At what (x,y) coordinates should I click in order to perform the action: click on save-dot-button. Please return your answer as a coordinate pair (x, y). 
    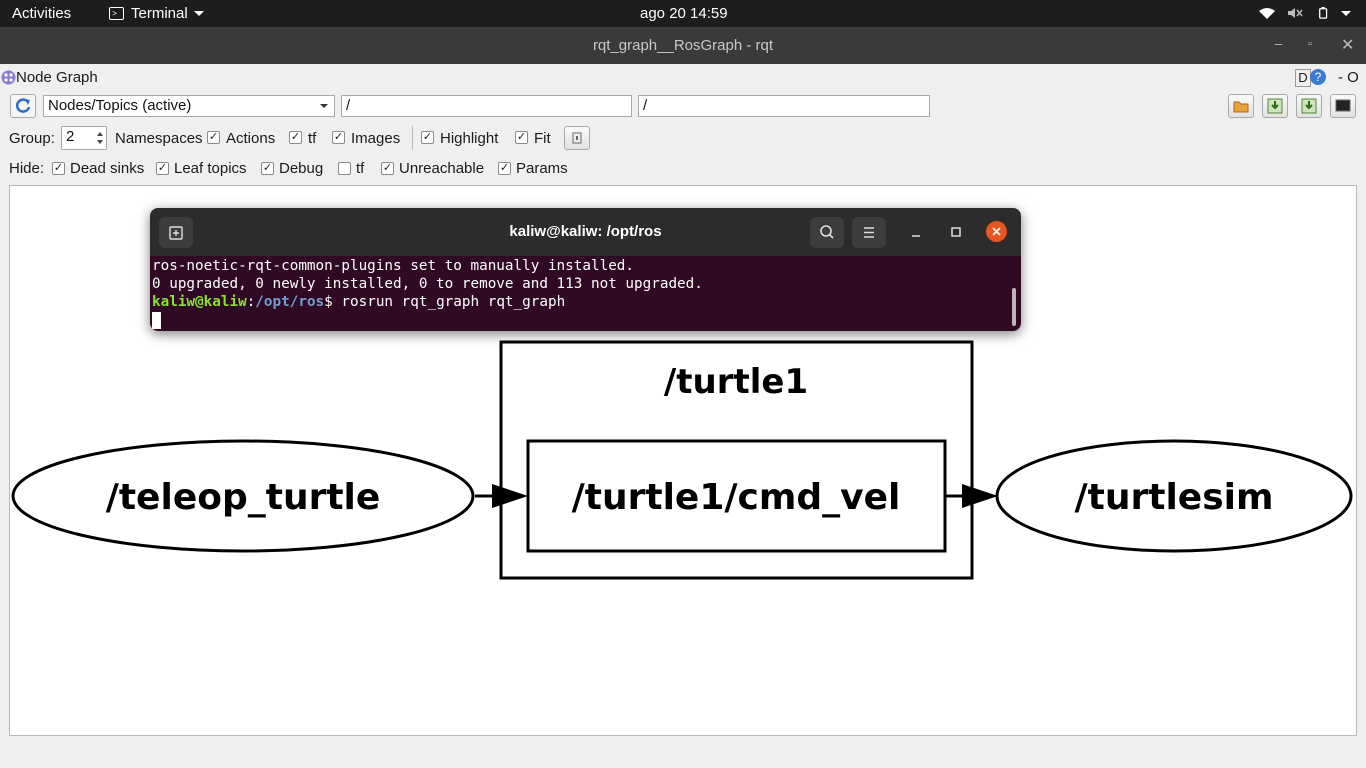
    Looking at the image, I should click on (1275, 106).